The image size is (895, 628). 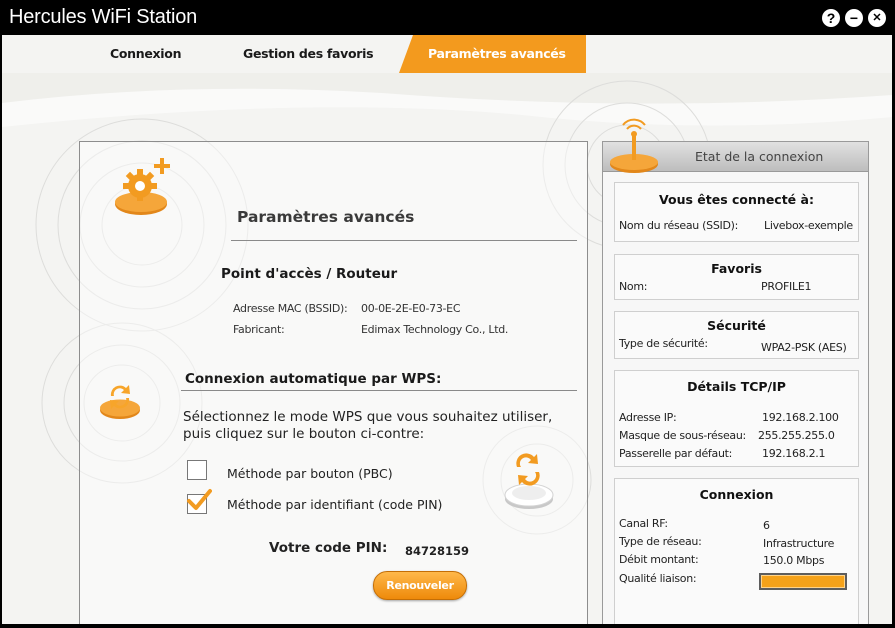 What do you see at coordinates (799, 543) in the screenshot?
I see `network-type-value: Infrastructure` at bounding box center [799, 543].